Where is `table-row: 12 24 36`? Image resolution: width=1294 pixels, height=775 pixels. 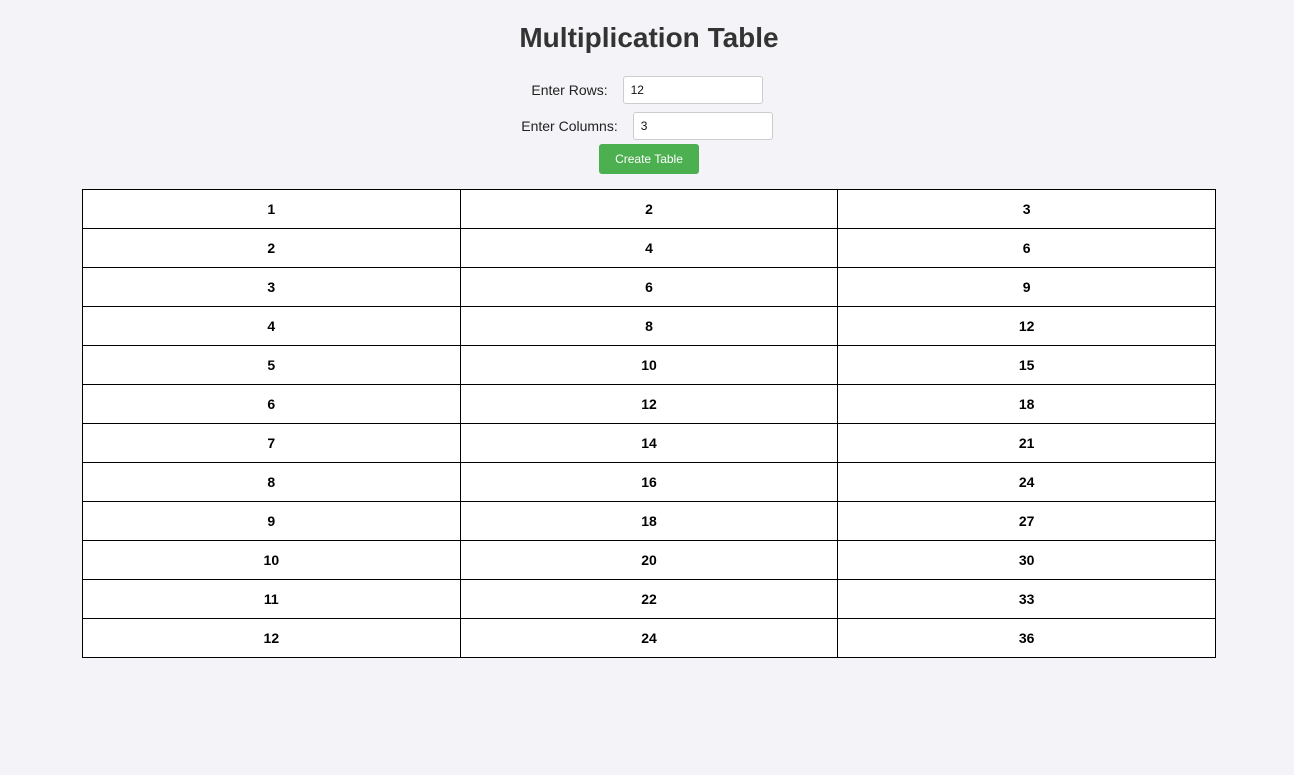 table-row: 12 24 36 is located at coordinates (649, 638).